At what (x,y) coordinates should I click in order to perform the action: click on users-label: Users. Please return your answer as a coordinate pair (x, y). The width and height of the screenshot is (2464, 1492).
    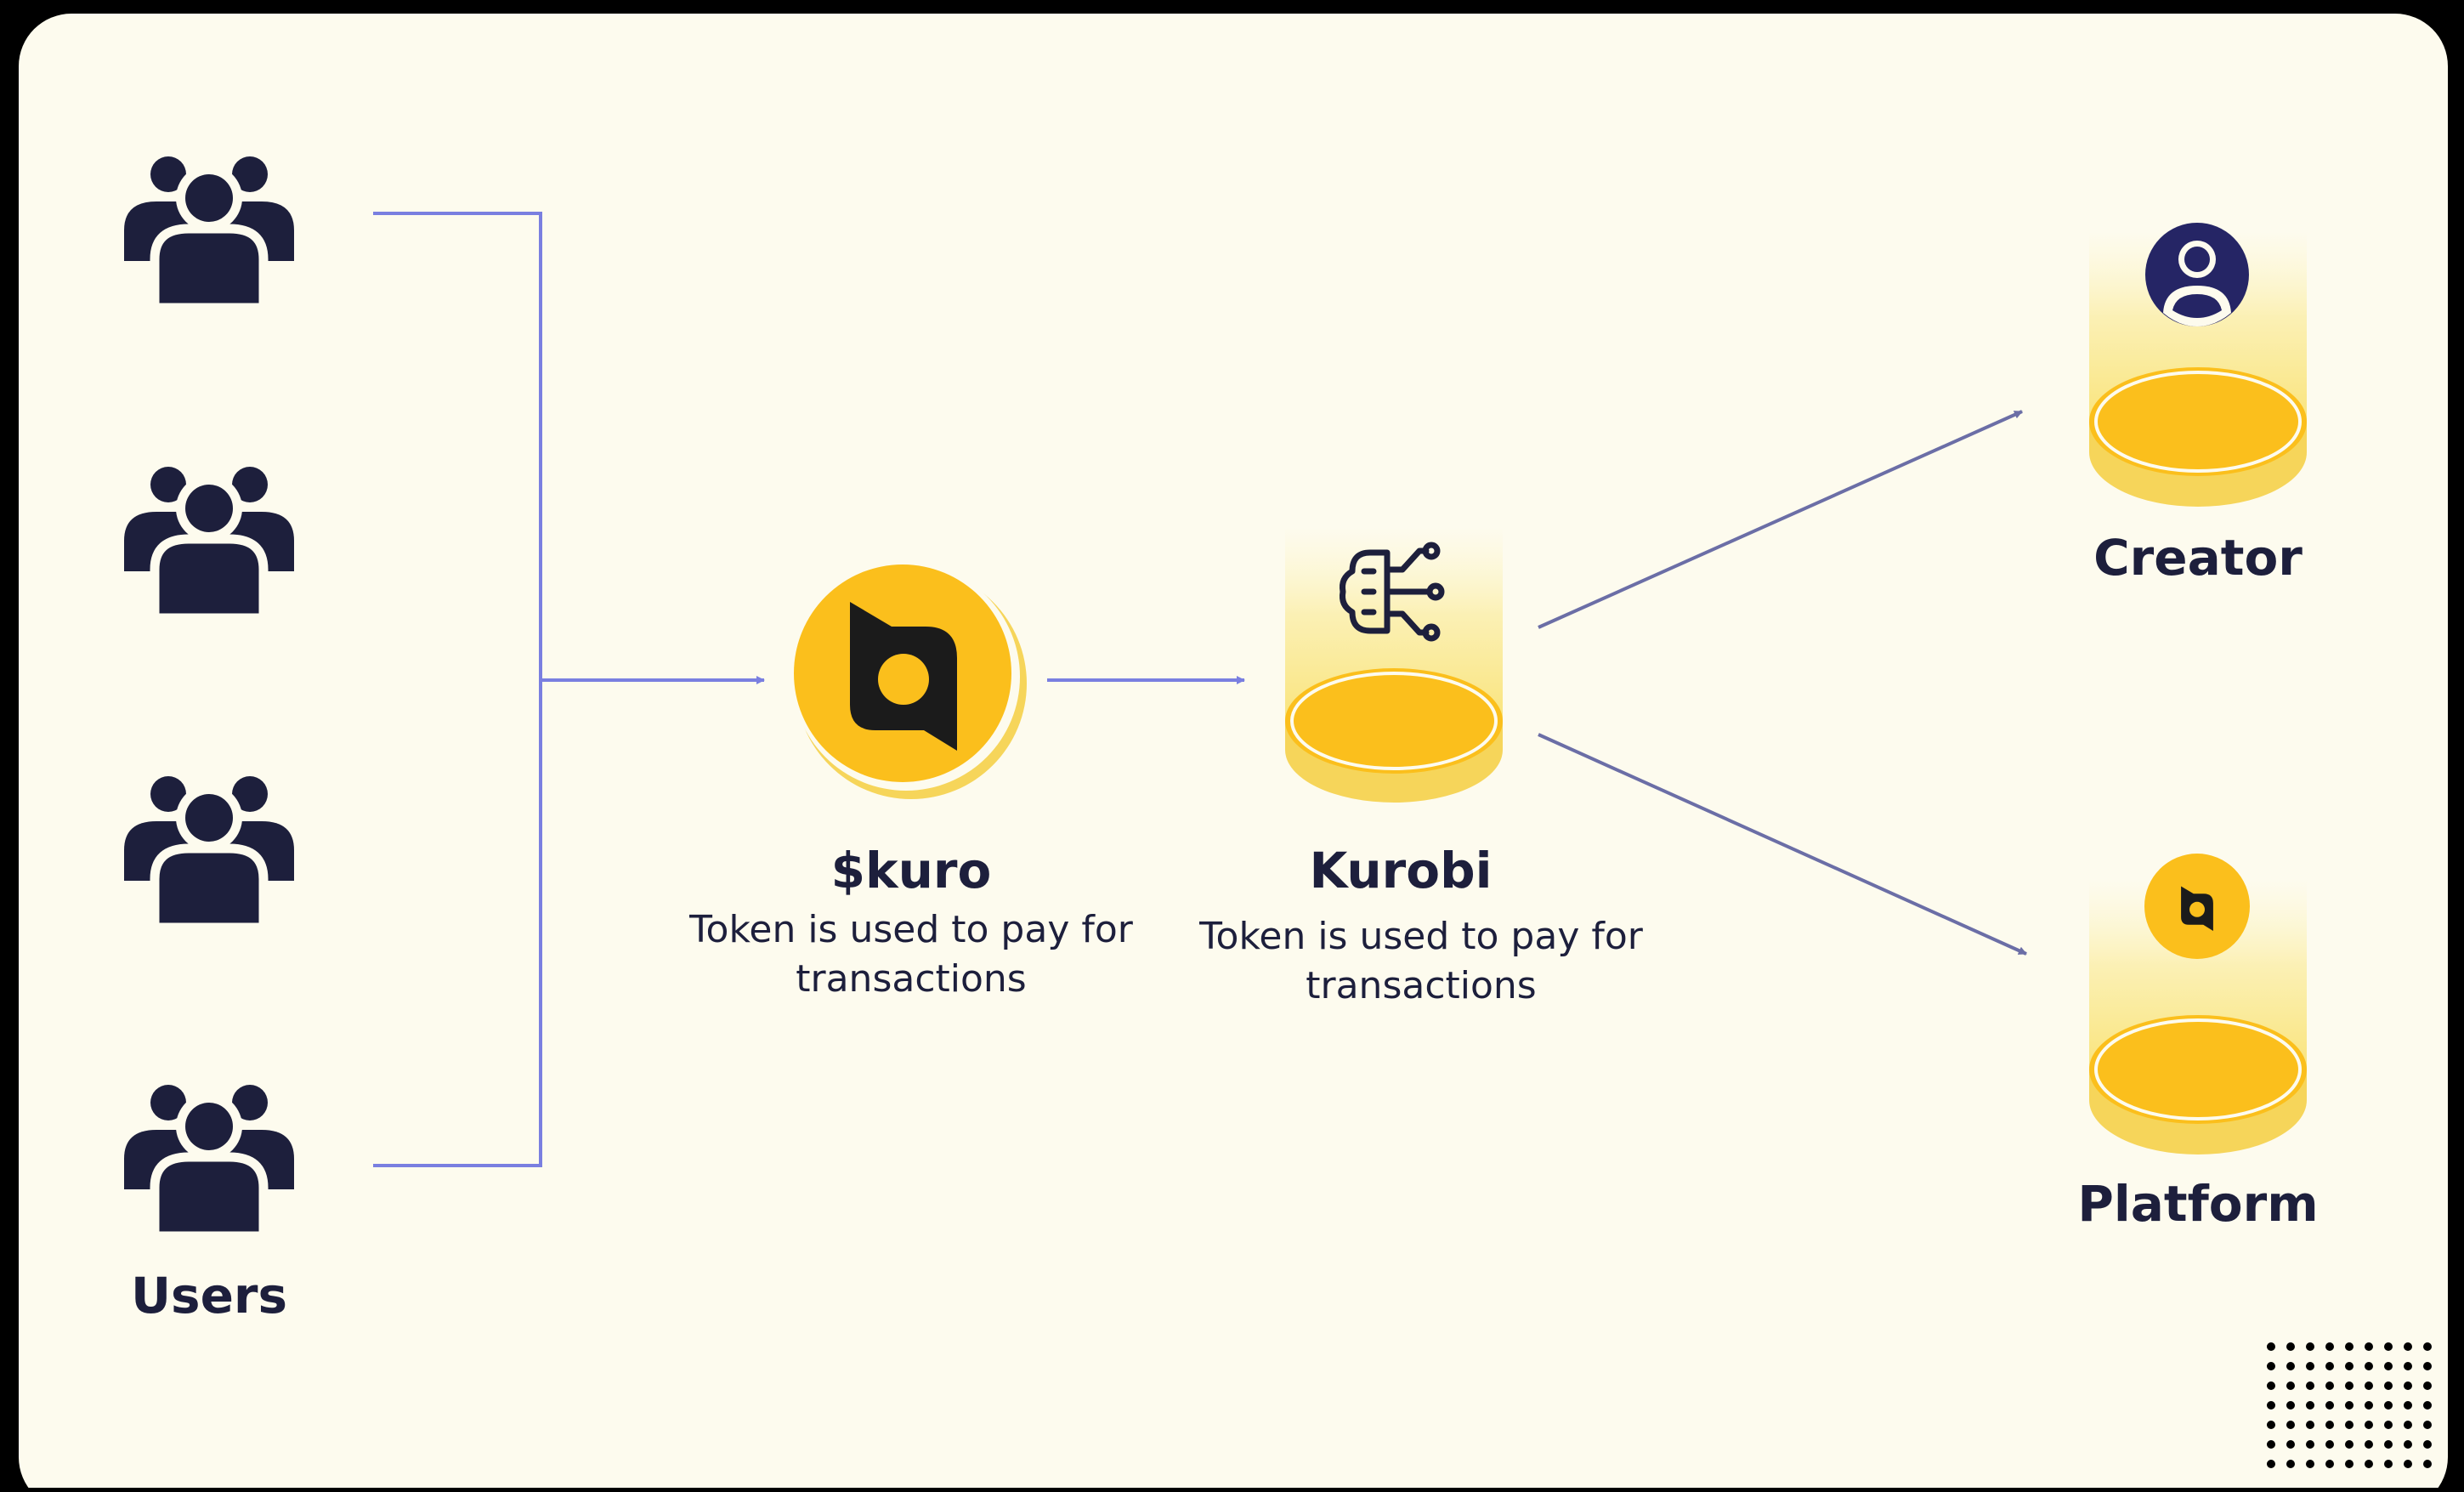
    Looking at the image, I should click on (209, 1296).